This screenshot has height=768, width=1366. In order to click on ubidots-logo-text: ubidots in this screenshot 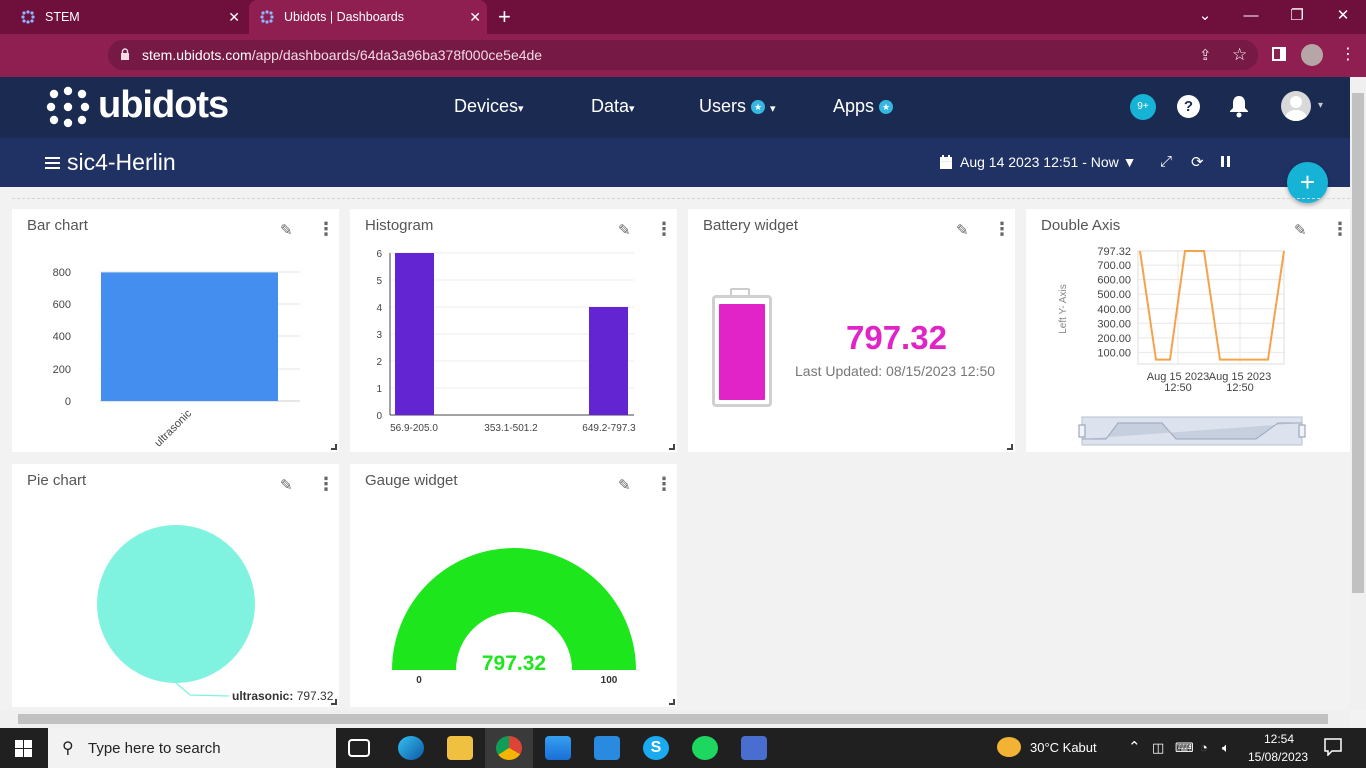, I will do `click(163, 105)`.